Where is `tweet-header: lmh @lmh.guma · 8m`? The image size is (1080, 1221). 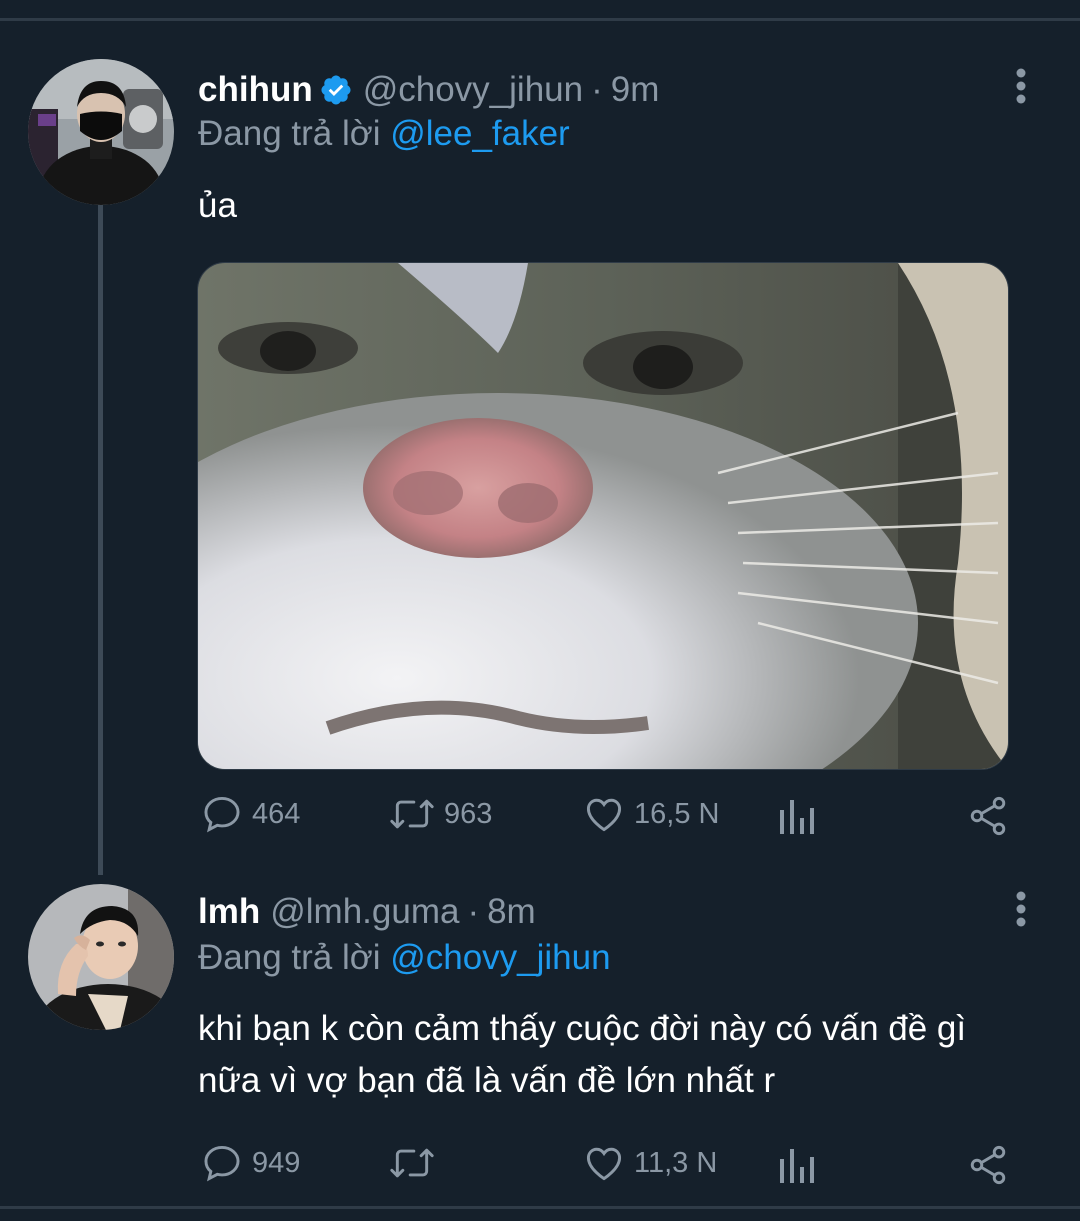 tweet-header: lmh @lmh.guma · 8m is located at coordinates (367, 912).